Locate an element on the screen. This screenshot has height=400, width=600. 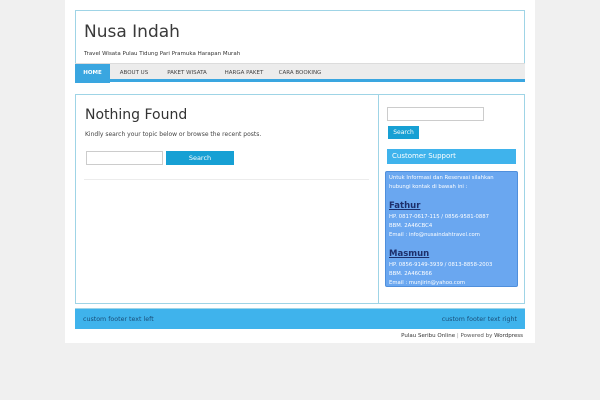
contact-name: Masmun is located at coordinates (409, 254).